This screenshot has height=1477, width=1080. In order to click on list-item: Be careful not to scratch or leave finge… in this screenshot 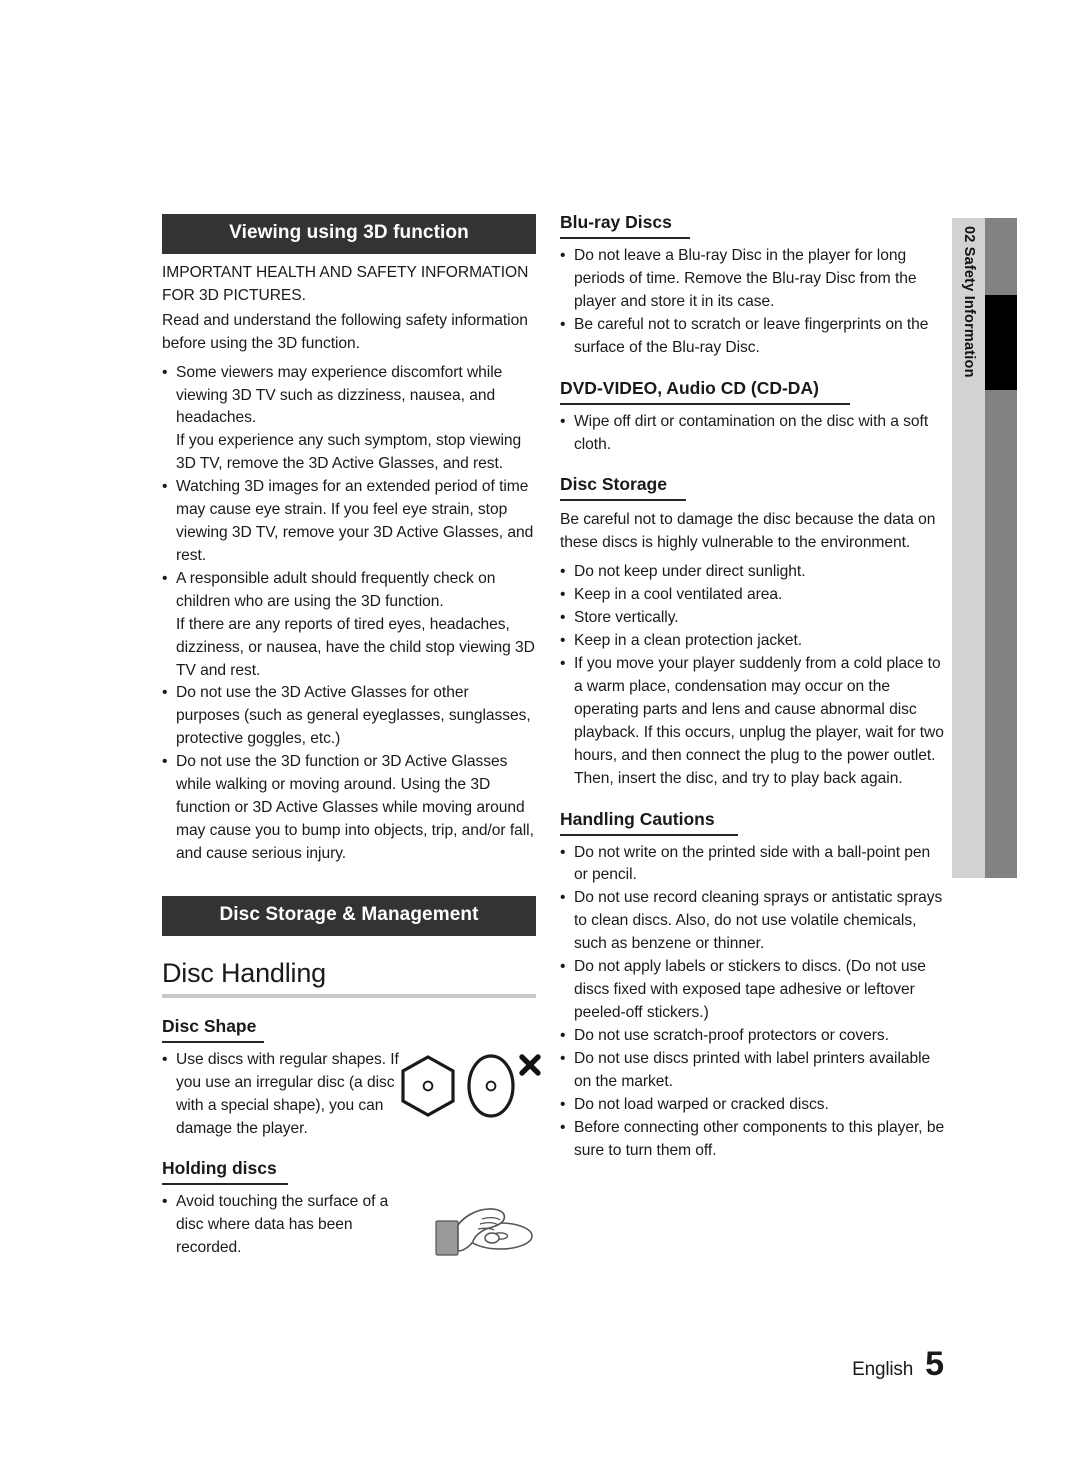, I will do `click(753, 337)`.